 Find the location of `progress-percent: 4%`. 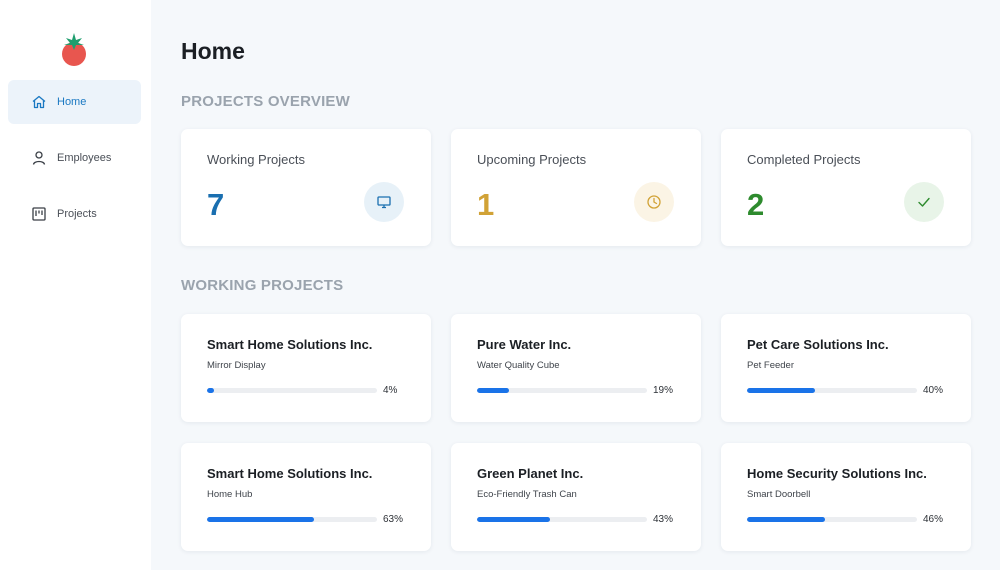

progress-percent: 4% is located at coordinates (390, 390).